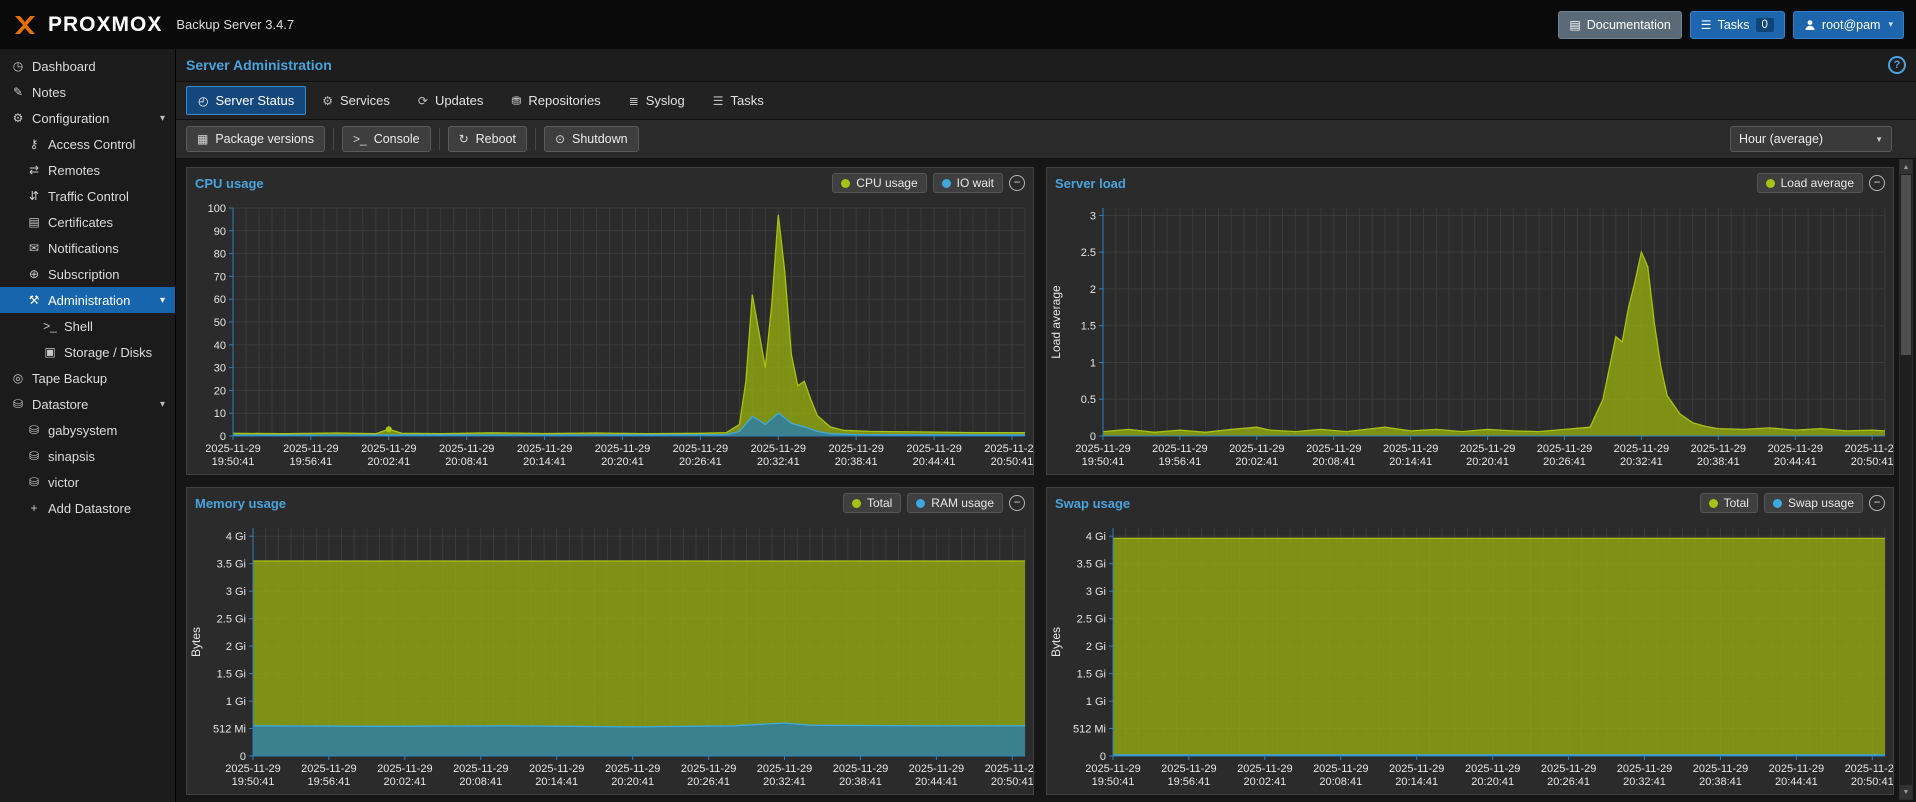 This screenshot has height=802, width=1916. Describe the element at coordinates (1764, 24) in the screenshot. I see `tasks-count-badge: 0` at that location.